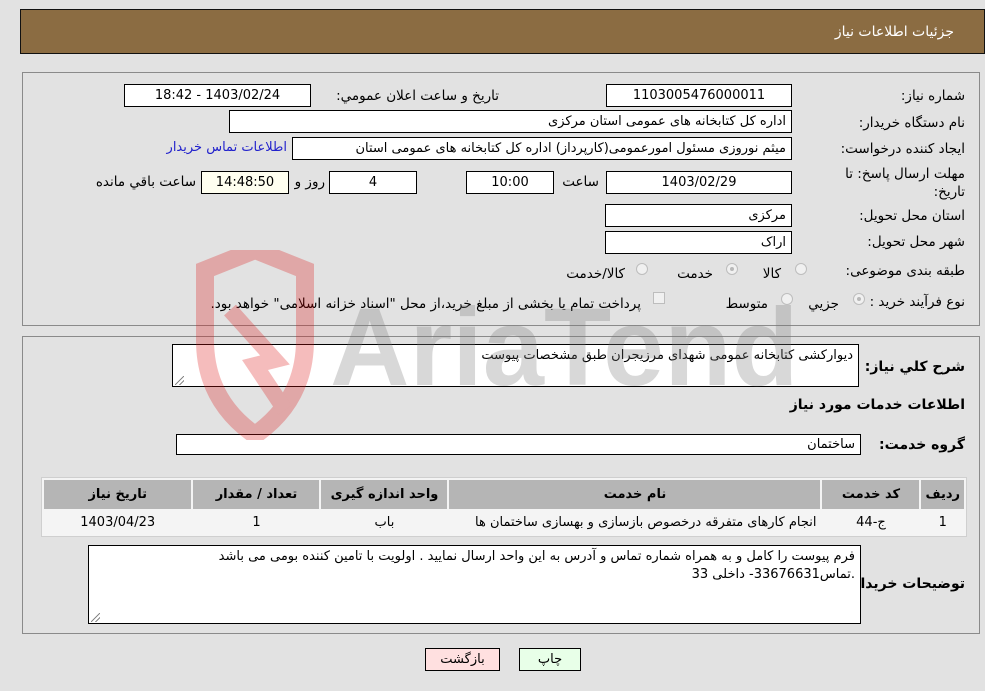  I want to click on summary-label: شرح کلي نياز:, so click(914, 367).